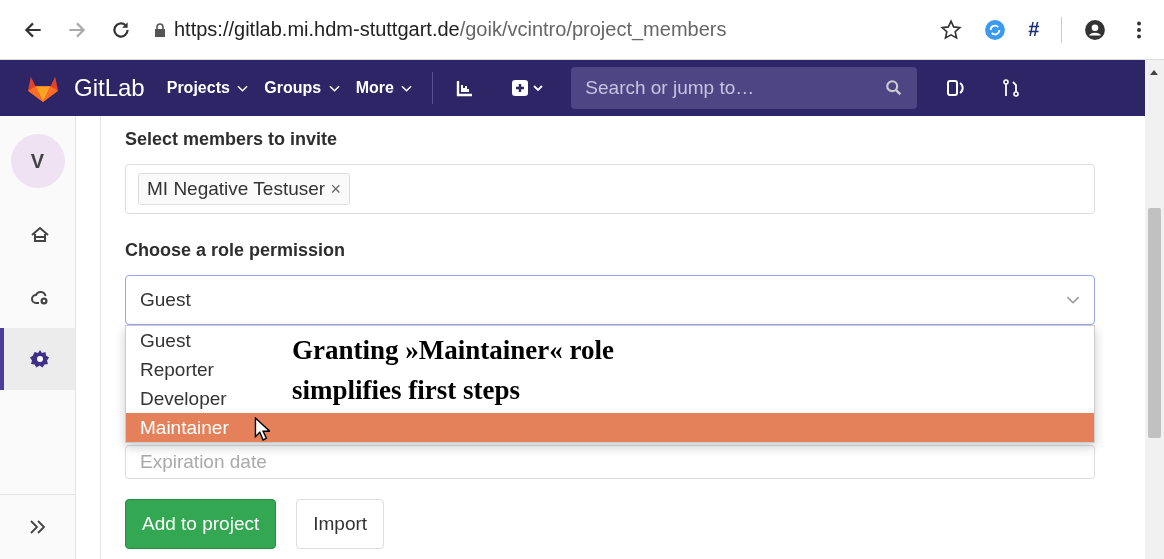 The width and height of the screenshot is (1164, 559). I want to click on expiration-date-field: Expiration date, so click(610, 462).